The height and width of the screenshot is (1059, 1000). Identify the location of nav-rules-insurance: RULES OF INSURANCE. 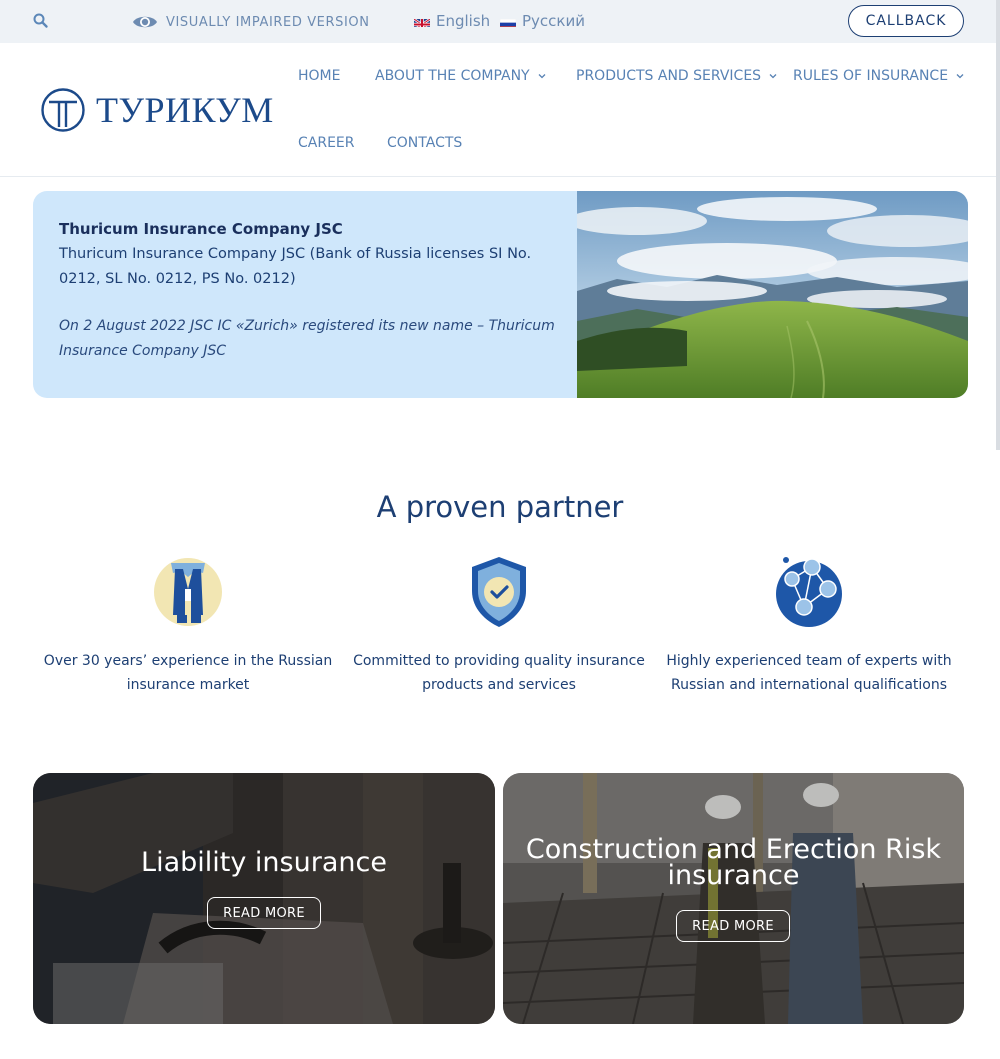
(878, 76).